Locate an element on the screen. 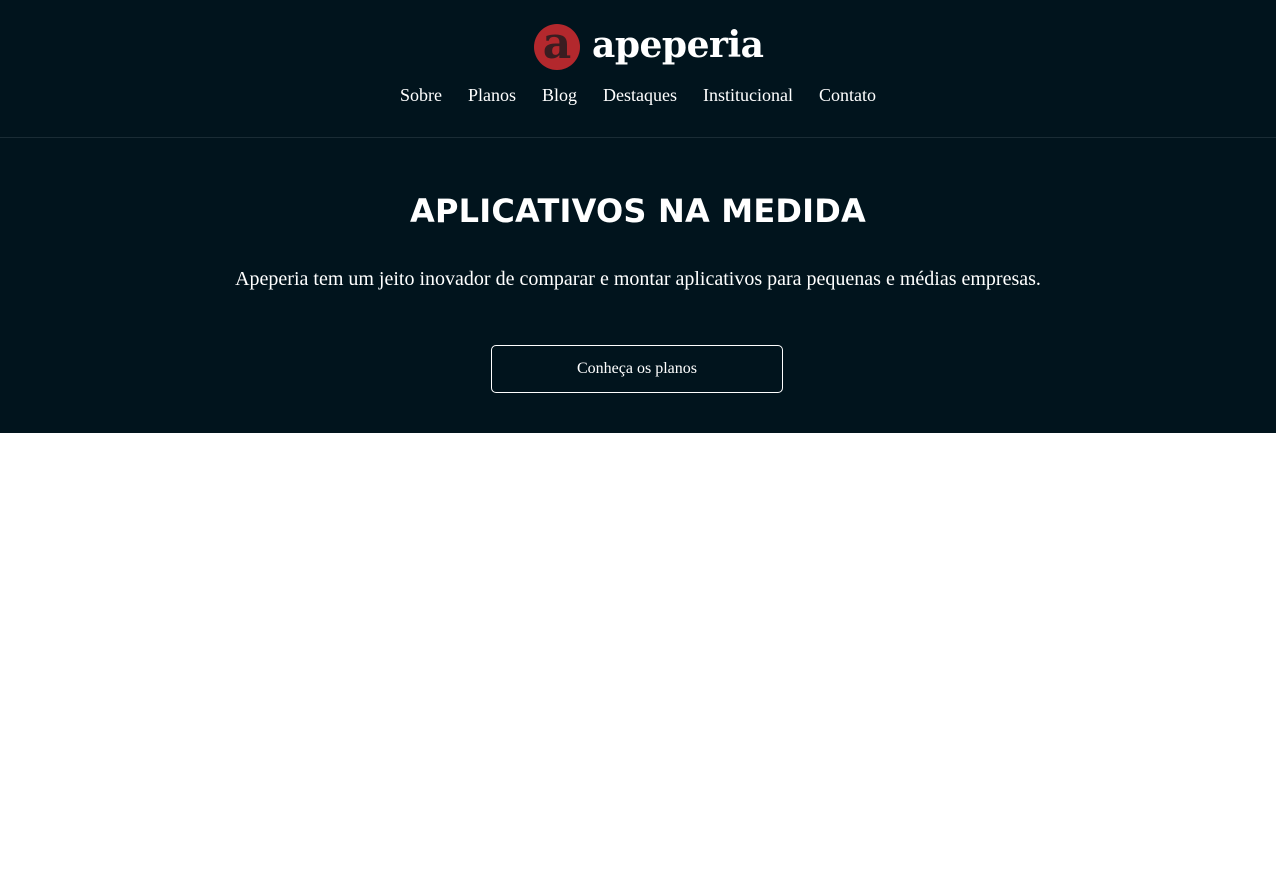 The height and width of the screenshot is (880, 1276). nav-link-planos: Planos is located at coordinates (492, 95).